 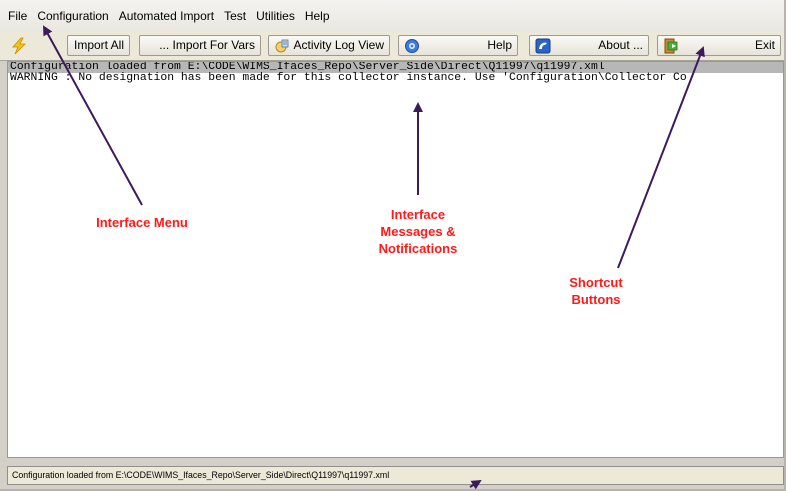 I want to click on help-button: Help, so click(x=458, y=45).